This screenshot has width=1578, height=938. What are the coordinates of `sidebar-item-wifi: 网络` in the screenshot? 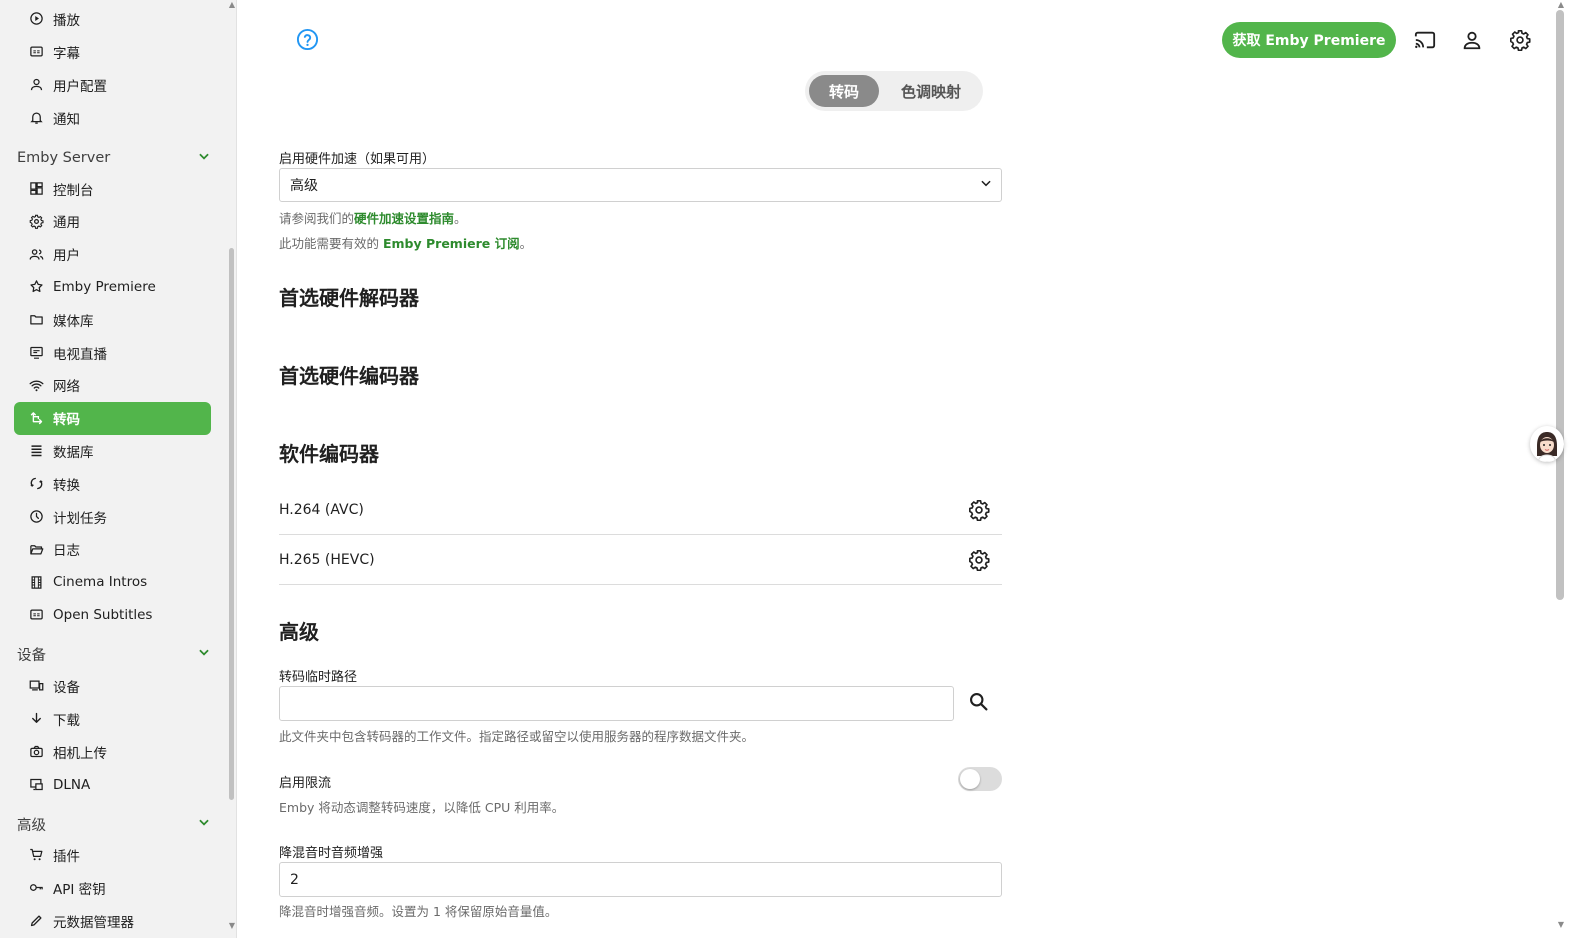 It's located at (112, 385).